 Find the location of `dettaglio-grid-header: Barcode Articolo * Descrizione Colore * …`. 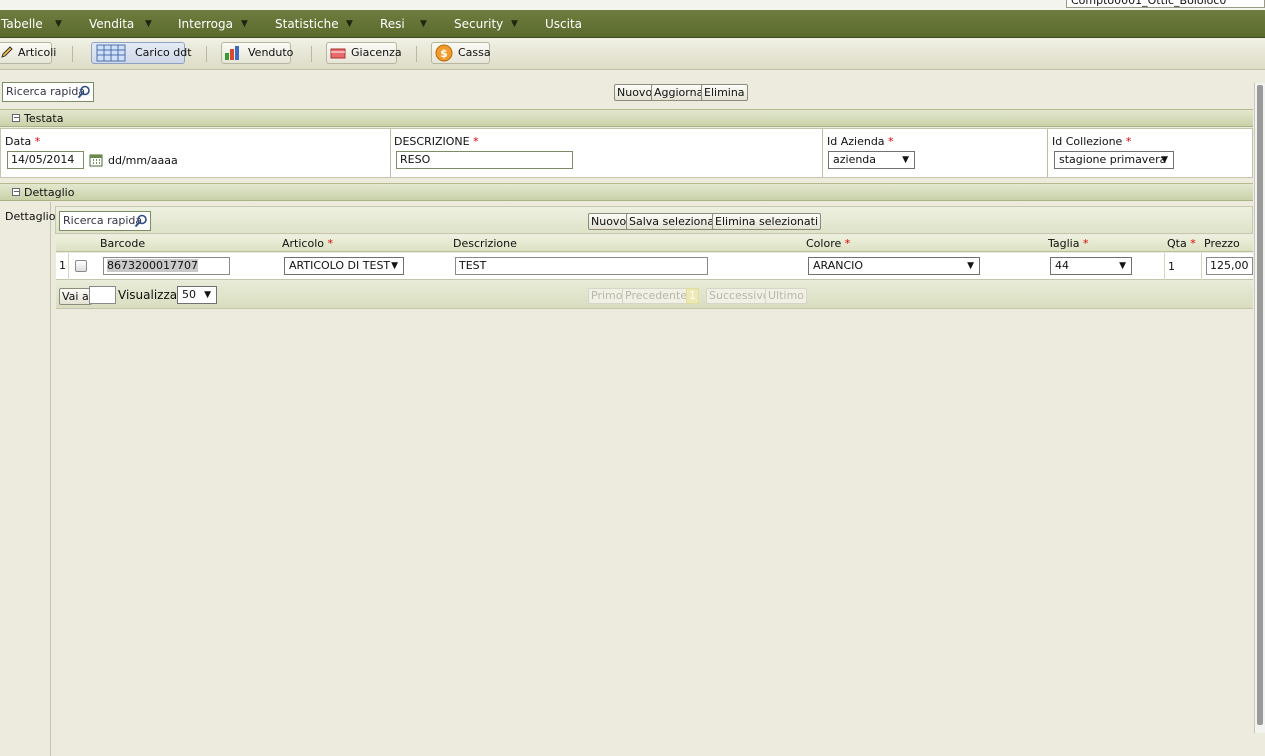

dettaglio-grid-header: Barcode Articolo * Descrizione Colore * … is located at coordinates (654, 243).